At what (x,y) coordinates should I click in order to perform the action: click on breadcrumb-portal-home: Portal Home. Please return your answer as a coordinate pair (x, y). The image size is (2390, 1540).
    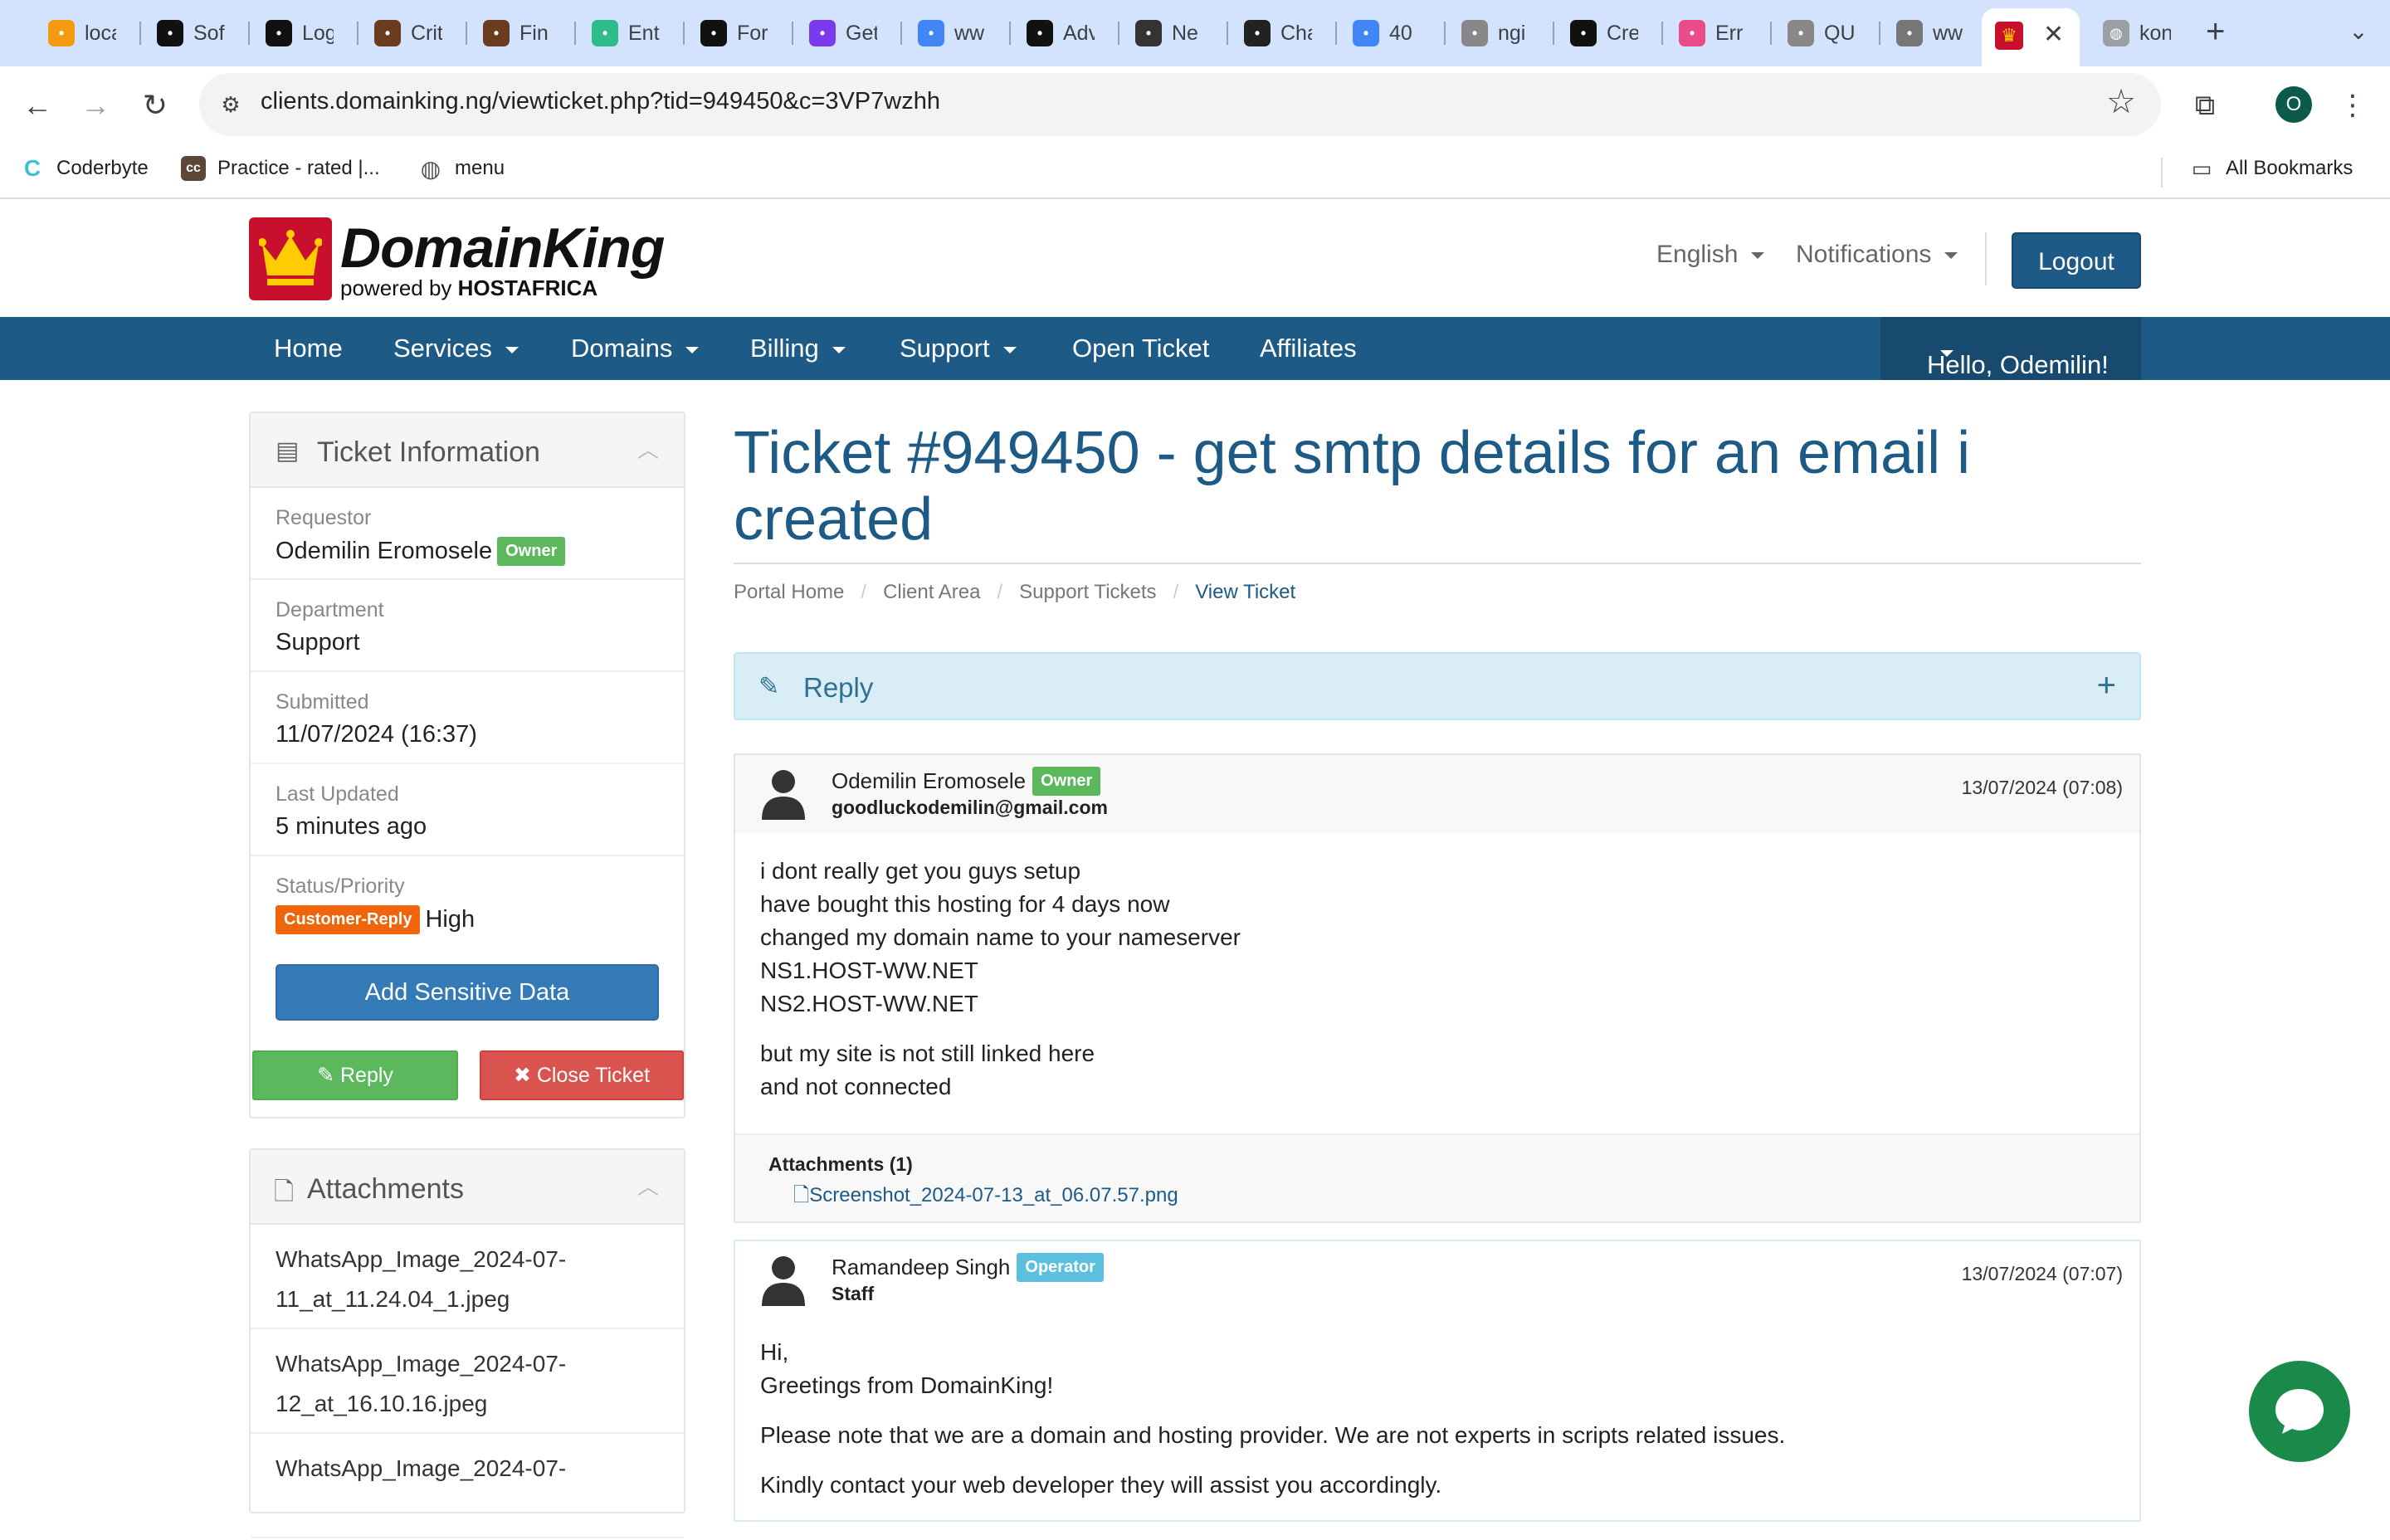
    Looking at the image, I should click on (789, 592).